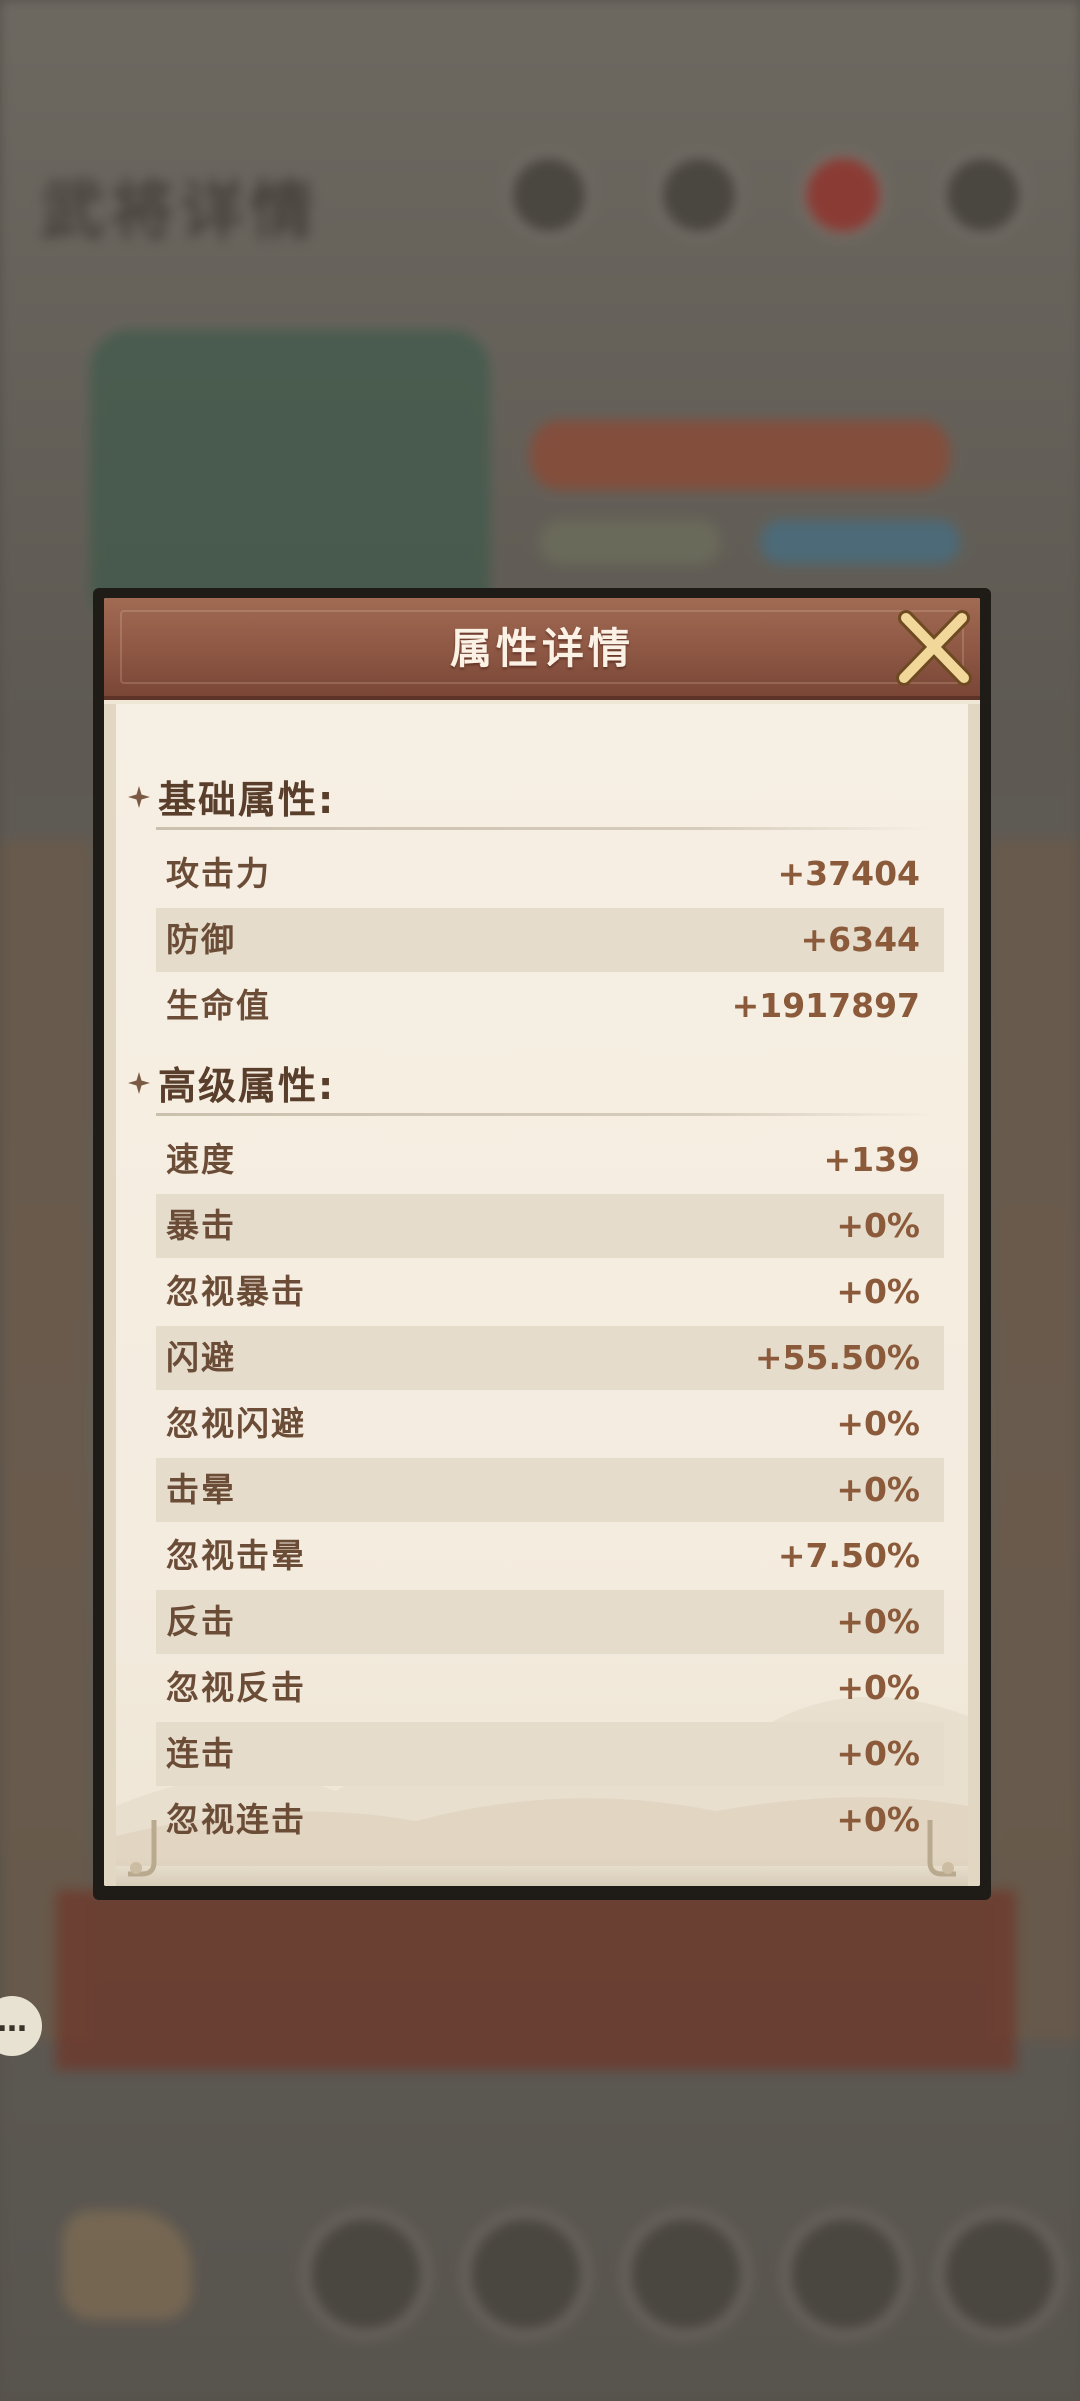 The height and width of the screenshot is (2401, 1080). What do you see at coordinates (201, 1621) in the screenshot?
I see `stat-name: 反击` at bounding box center [201, 1621].